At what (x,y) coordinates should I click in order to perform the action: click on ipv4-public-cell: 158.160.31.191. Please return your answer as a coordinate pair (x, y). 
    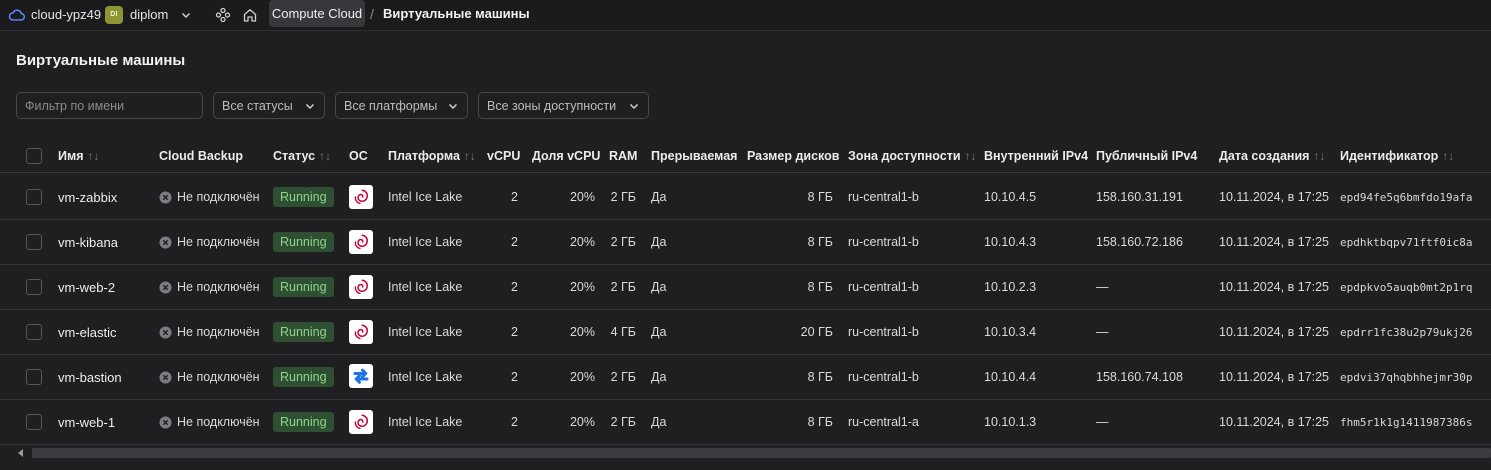
    Looking at the image, I should click on (1139, 197).